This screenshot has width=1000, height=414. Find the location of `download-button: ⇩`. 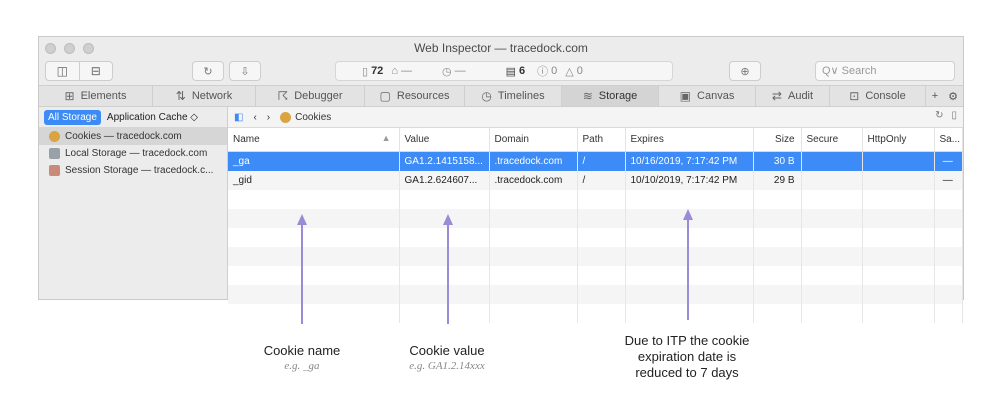

download-button: ⇩ is located at coordinates (245, 71).